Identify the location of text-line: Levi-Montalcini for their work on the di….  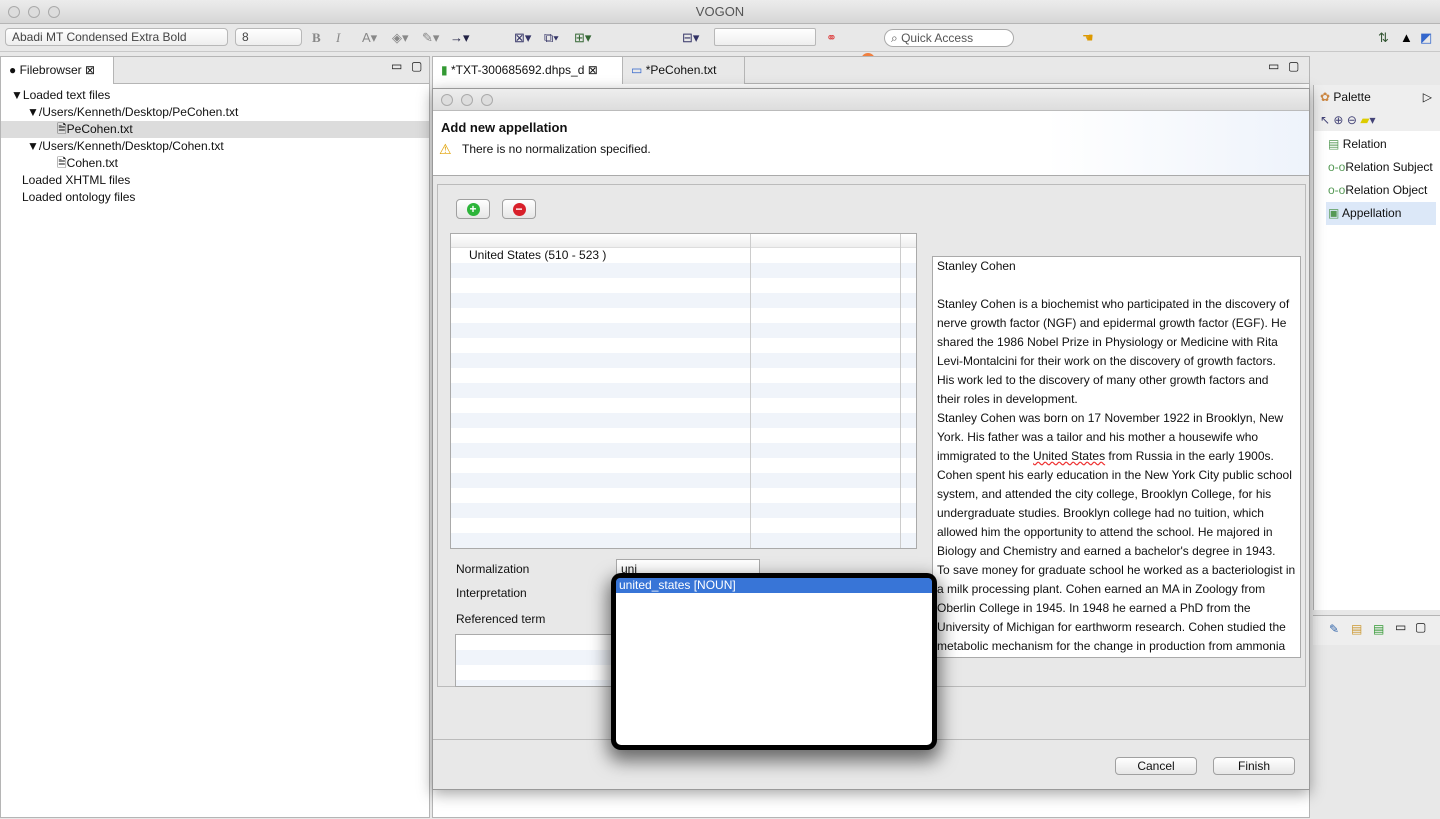
(1106, 361).